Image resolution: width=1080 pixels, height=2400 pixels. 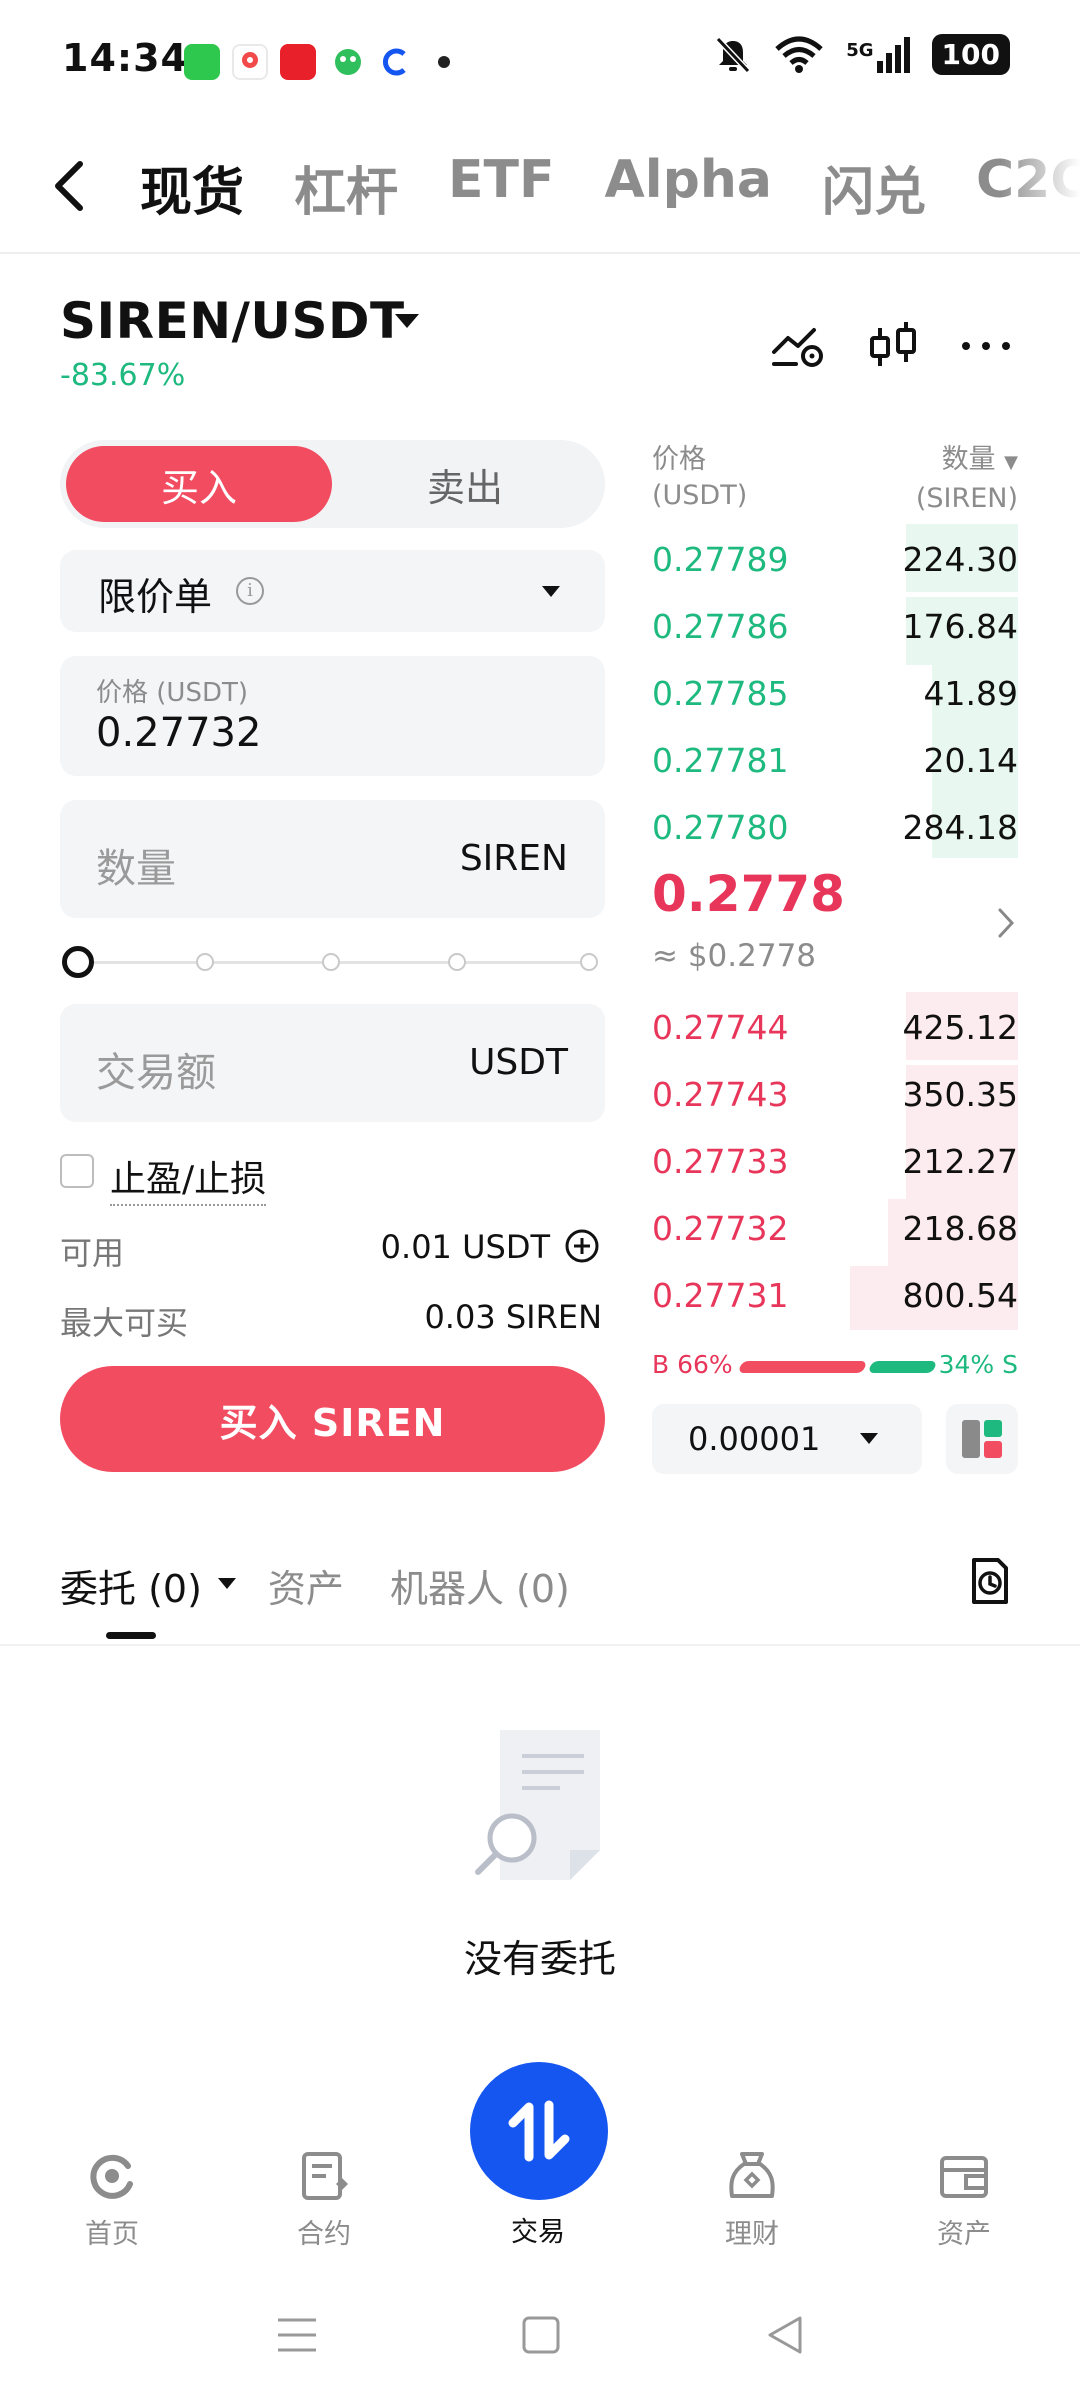 I want to click on tab-margin: 杠杆, so click(x=346, y=187).